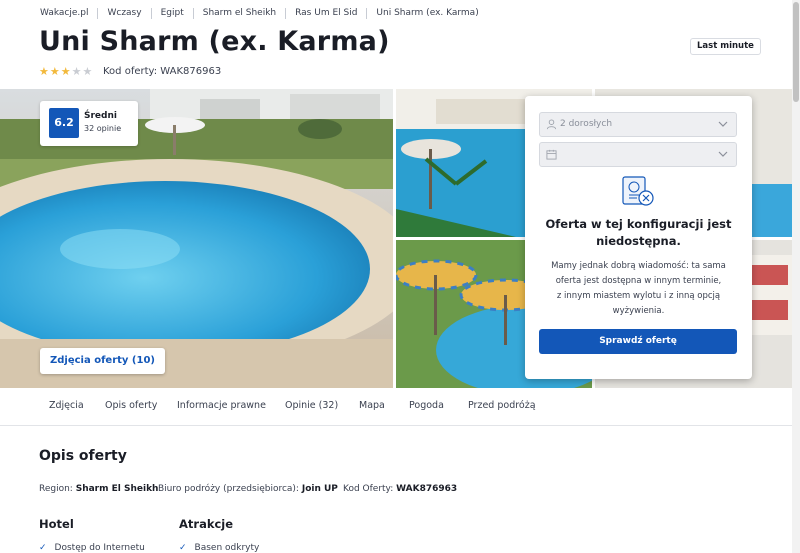 Image resolution: width=800 pixels, height=553 pixels. What do you see at coordinates (56, 524) in the screenshot?
I see `hotel-heading: Hotel` at bounding box center [56, 524].